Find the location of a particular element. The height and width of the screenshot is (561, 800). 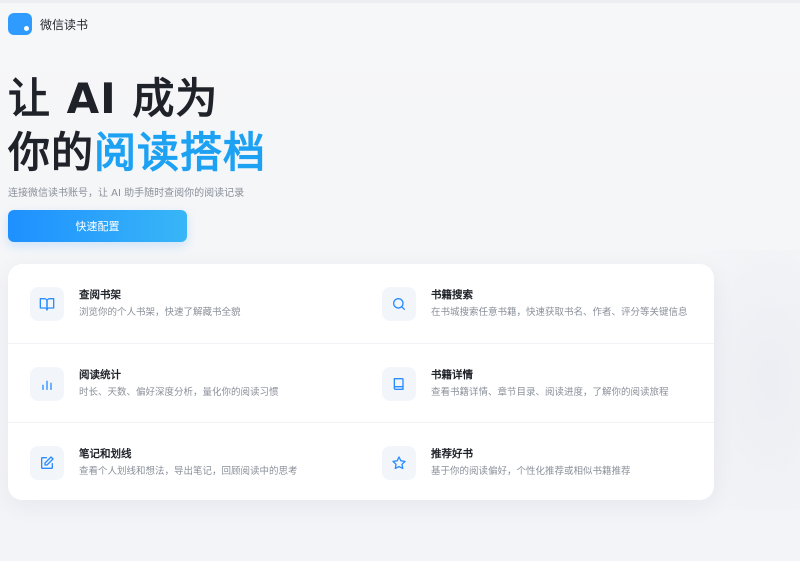

search-icon is located at coordinates (399, 303).